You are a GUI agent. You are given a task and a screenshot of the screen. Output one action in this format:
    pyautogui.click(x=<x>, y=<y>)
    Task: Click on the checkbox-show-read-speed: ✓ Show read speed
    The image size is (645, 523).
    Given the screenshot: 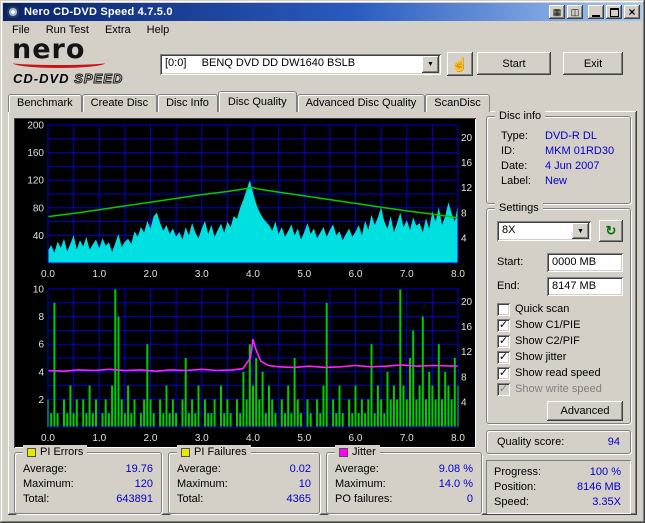 What is the action you would take?
    pyautogui.click(x=549, y=373)
    